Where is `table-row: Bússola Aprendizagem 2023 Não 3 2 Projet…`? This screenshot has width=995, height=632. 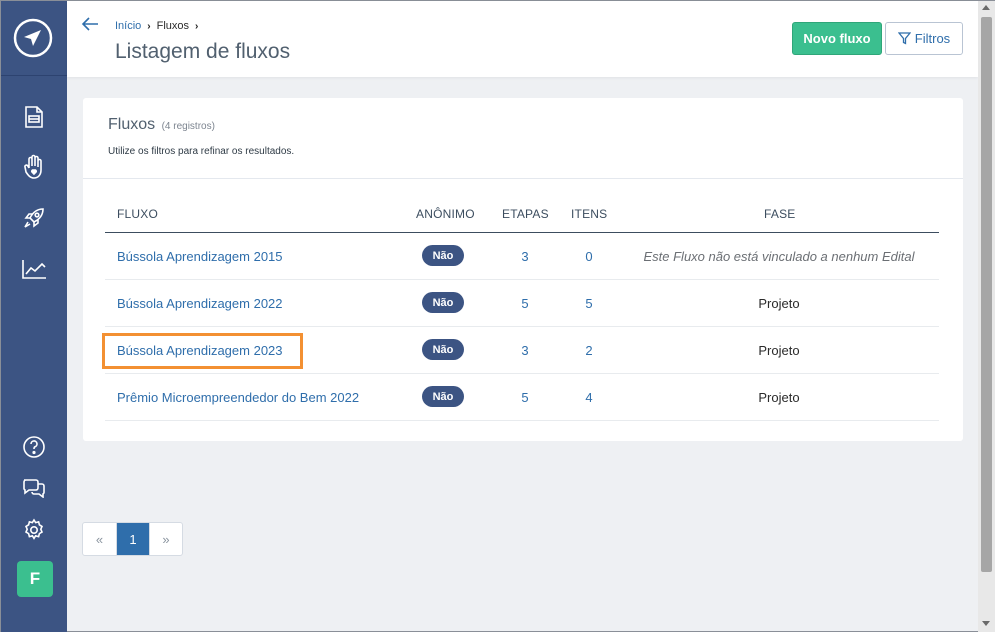
table-row: Bússola Aprendizagem 2023 Não 3 2 Projet… is located at coordinates (520, 350).